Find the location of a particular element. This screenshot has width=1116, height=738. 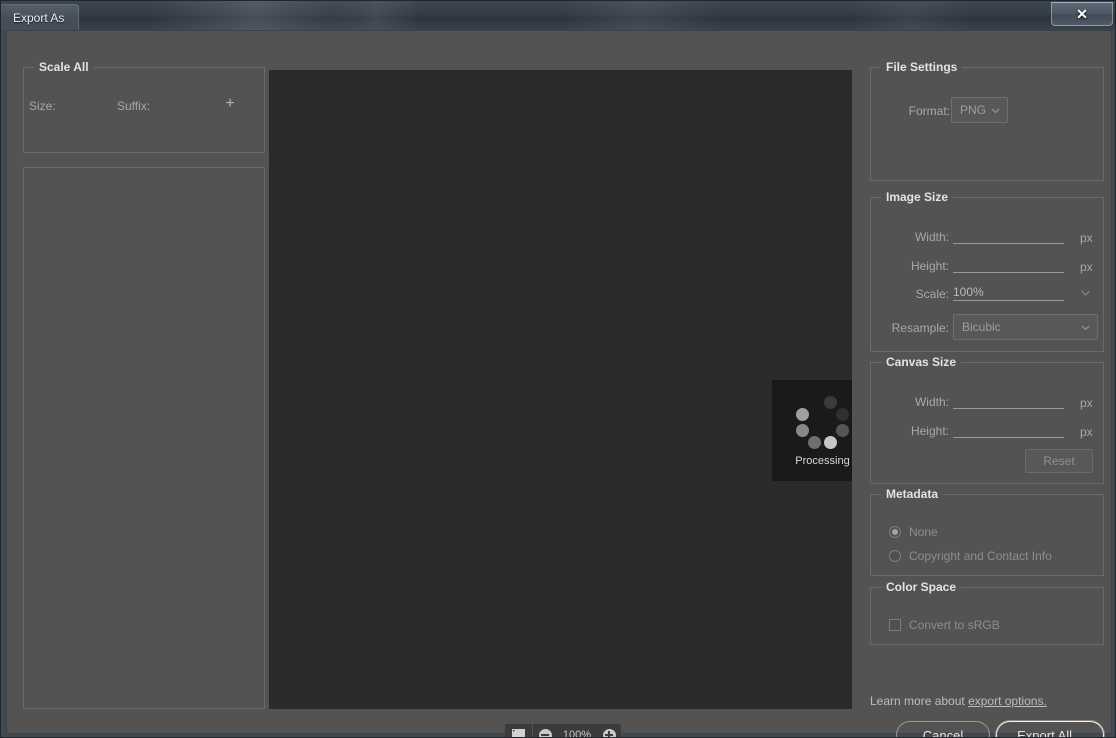

export-options-link: export options. is located at coordinates (1007, 701).